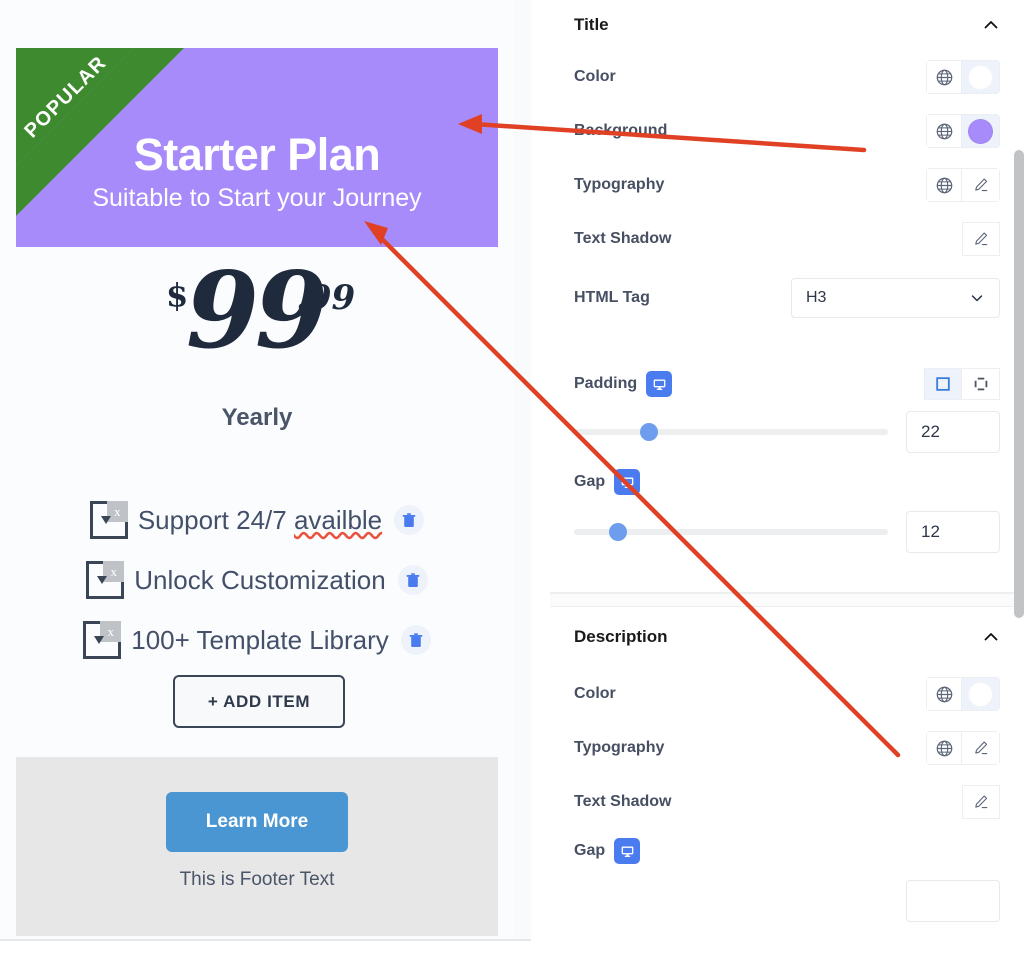 The height and width of the screenshot is (955, 1024). What do you see at coordinates (595, 76) in the screenshot?
I see `row-label: Color` at bounding box center [595, 76].